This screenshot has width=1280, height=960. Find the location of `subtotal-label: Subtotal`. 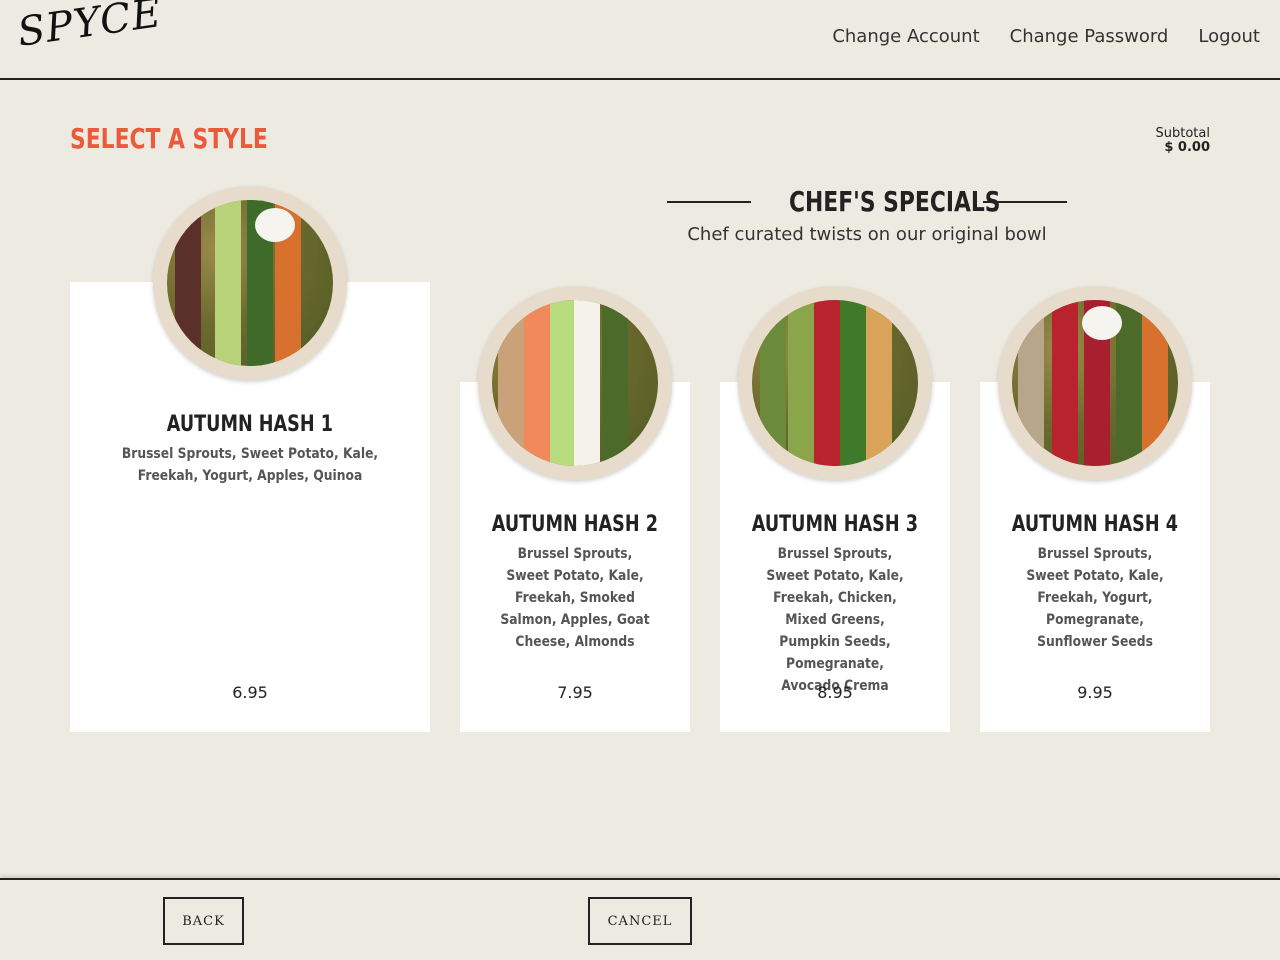

subtotal-label: Subtotal is located at coordinates (1182, 133).